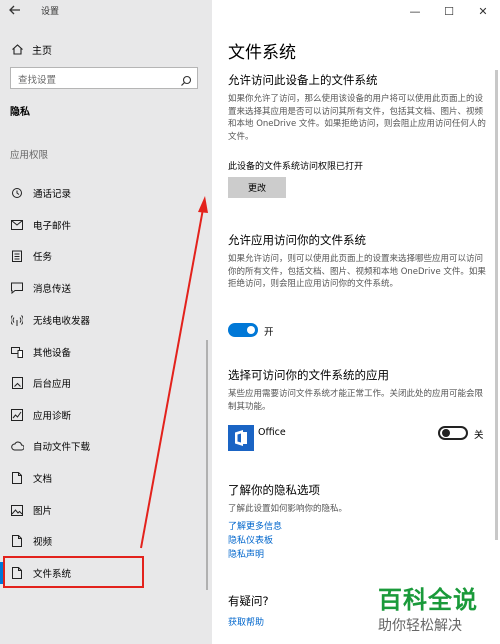 This screenshot has width=500, height=644. What do you see at coordinates (17, 510) in the screenshot?
I see `pictures-icon` at bounding box center [17, 510].